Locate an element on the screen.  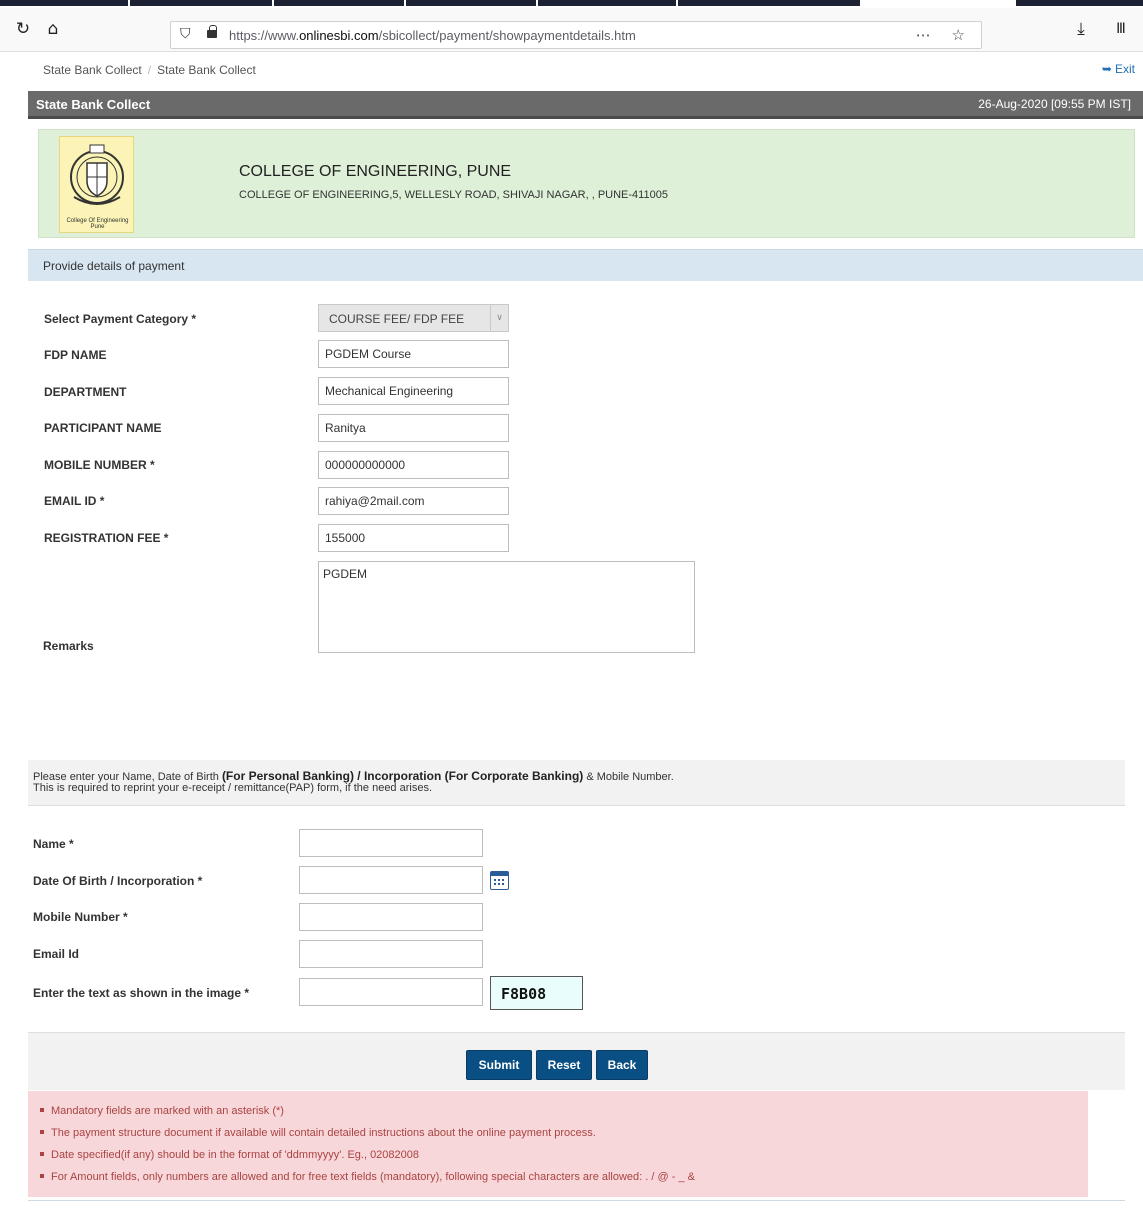
fdp-name-input is located at coordinates (413, 354).